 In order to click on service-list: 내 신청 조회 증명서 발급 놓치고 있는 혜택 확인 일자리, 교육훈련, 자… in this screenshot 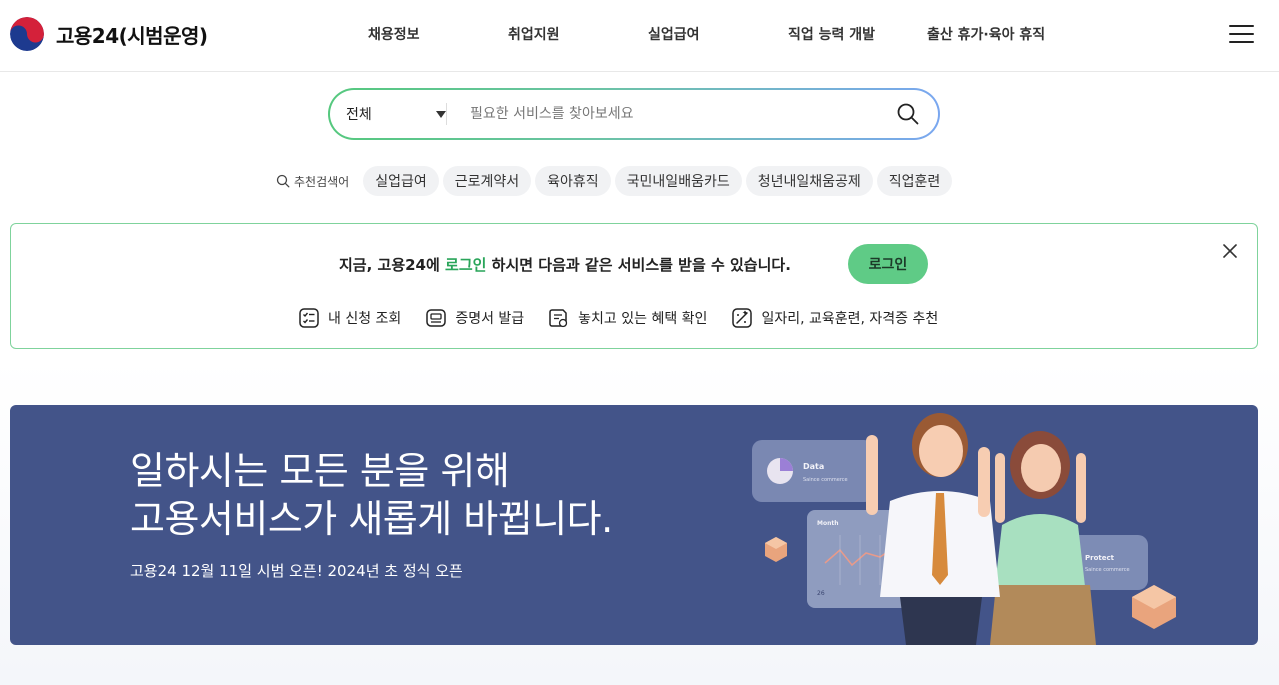, I will do `click(630, 318)`.